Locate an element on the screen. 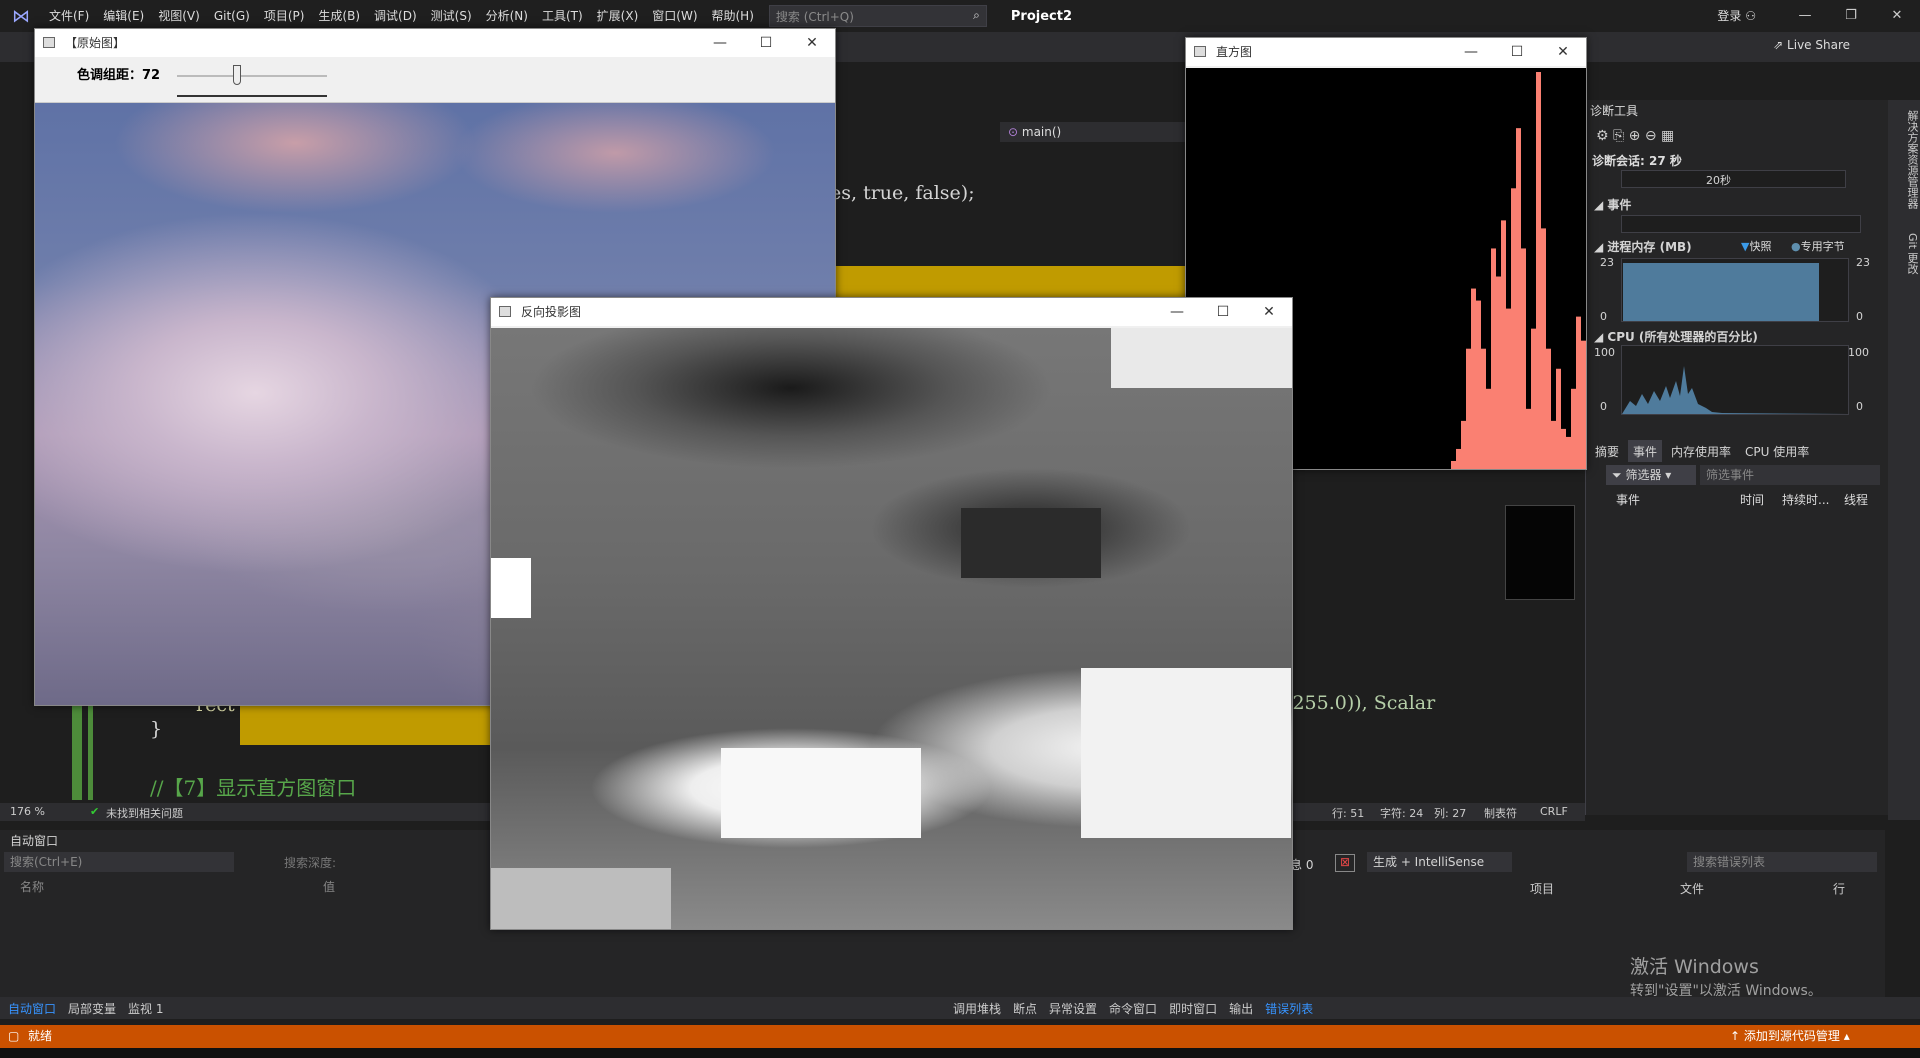 The image size is (1920, 1058). backprojection-window-titlebar: 反向投影图 — ☐ ✕ is located at coordinates (891, 312).